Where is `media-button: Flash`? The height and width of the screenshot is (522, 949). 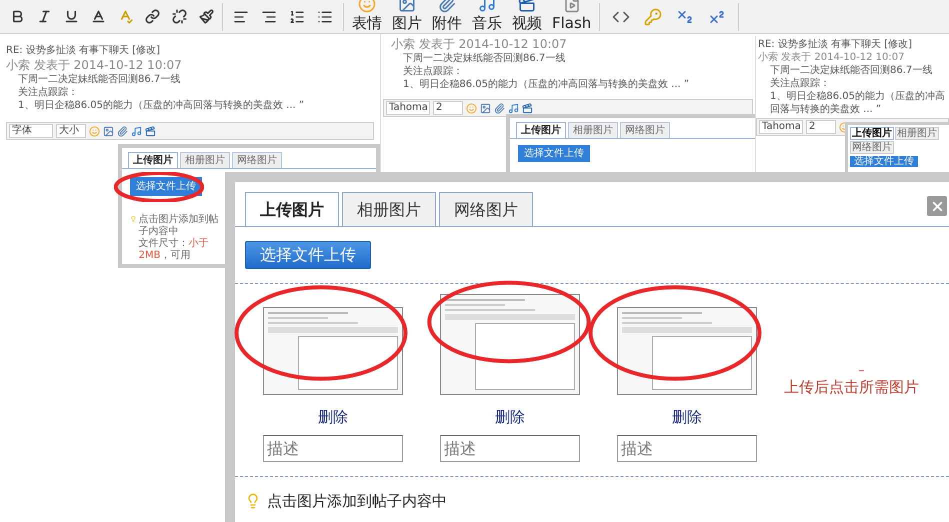
media-button: Flash is located at coordinates (572, 16).